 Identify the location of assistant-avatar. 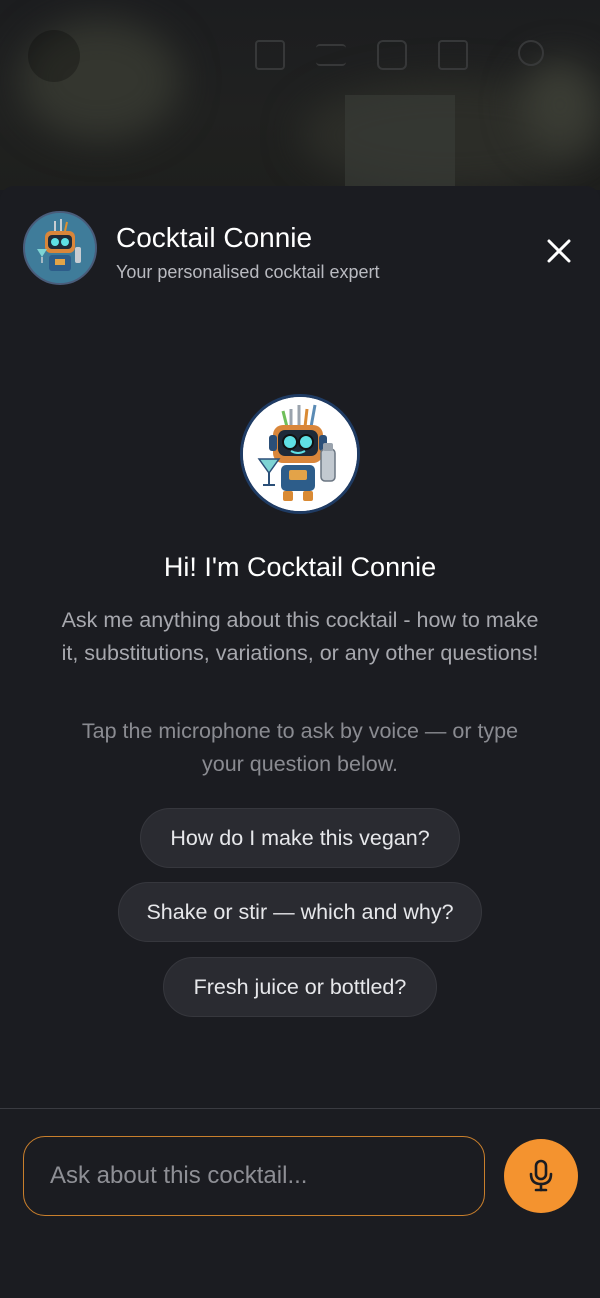
(300, 454).